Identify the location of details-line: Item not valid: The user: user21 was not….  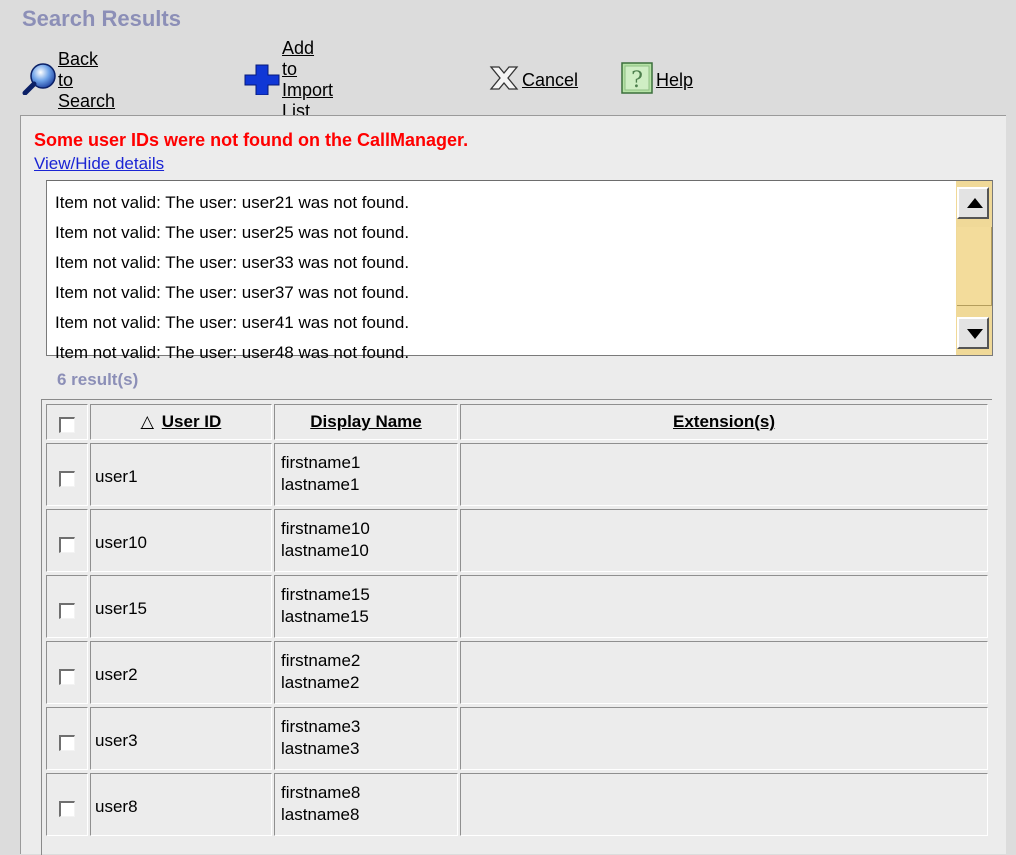
(232, 202).